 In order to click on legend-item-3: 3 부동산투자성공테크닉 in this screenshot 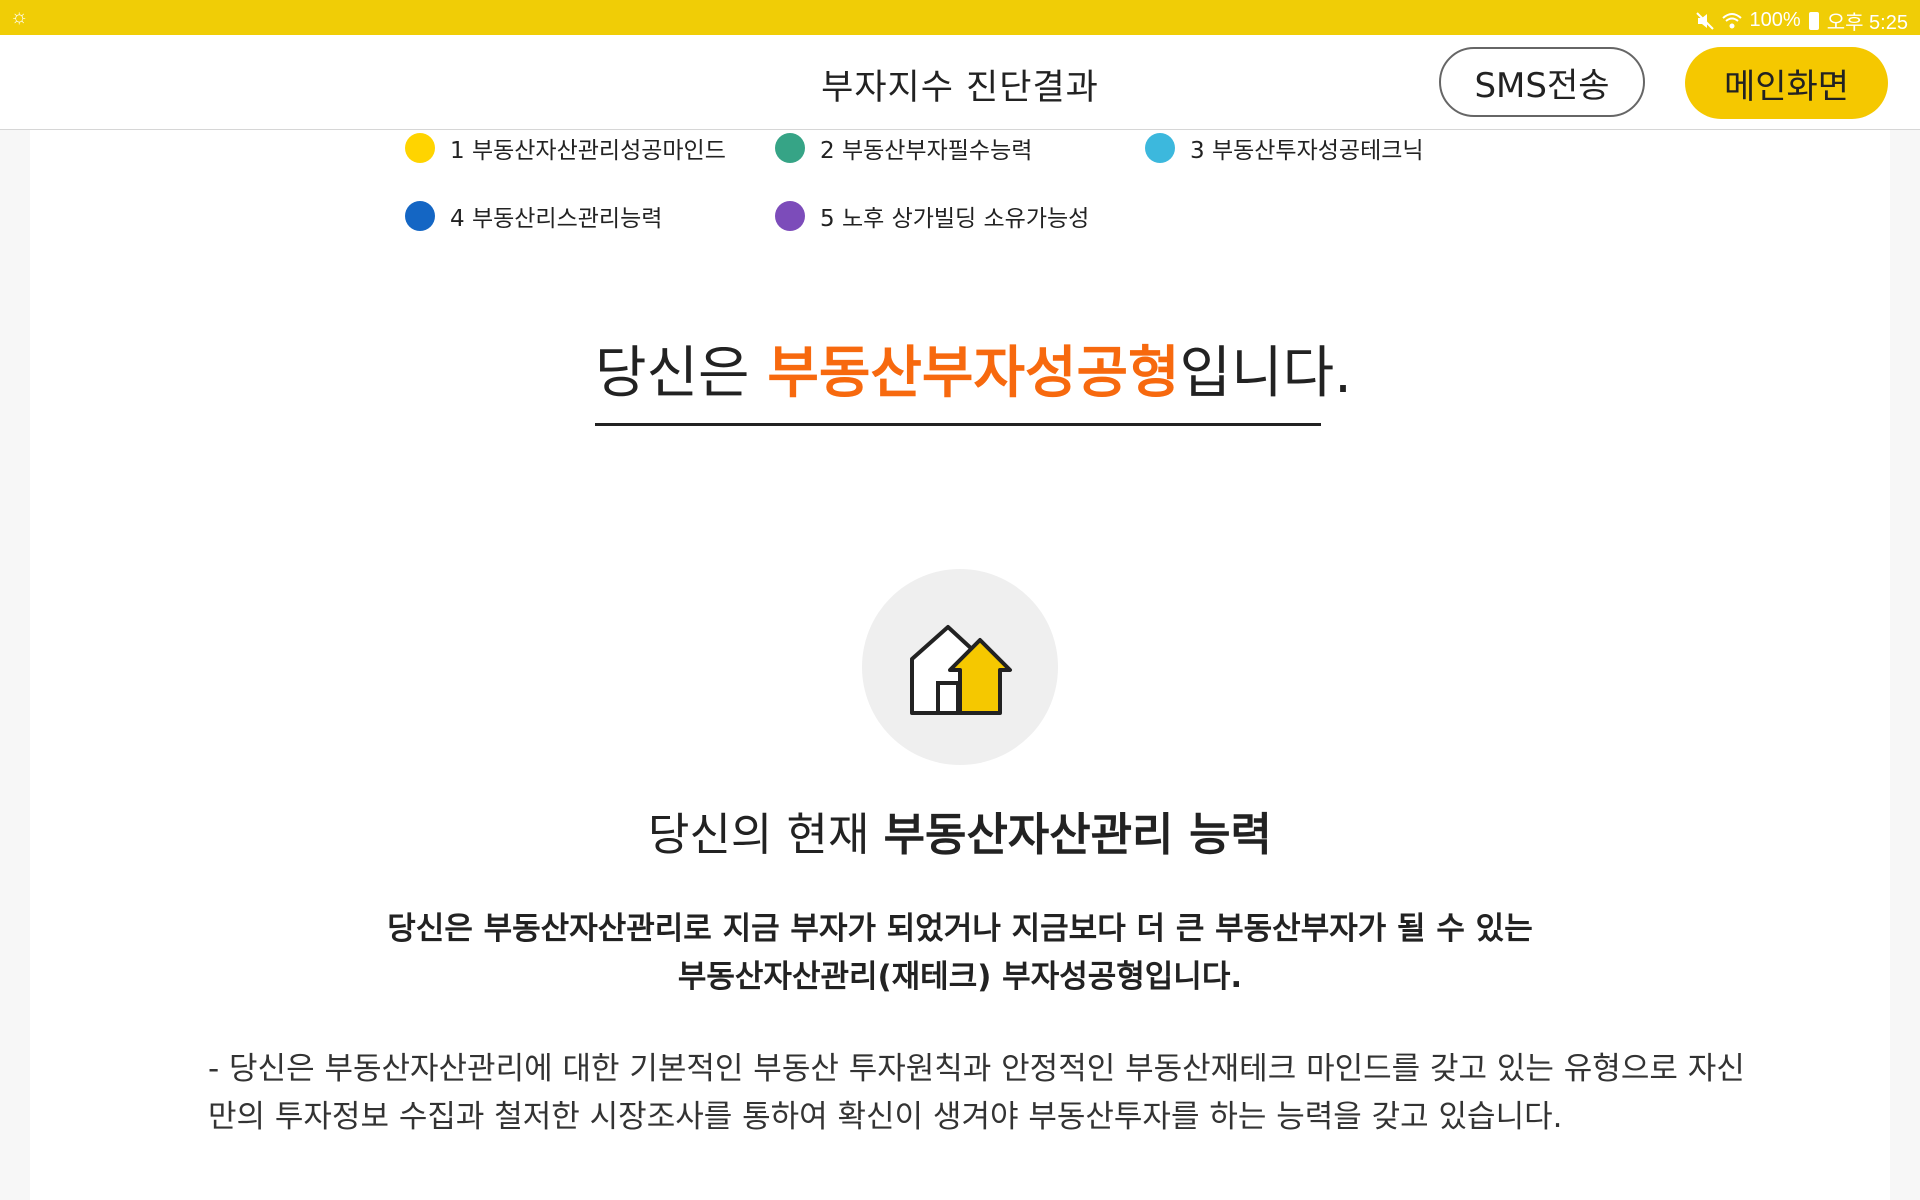, I will do `click(1284, 148)`.